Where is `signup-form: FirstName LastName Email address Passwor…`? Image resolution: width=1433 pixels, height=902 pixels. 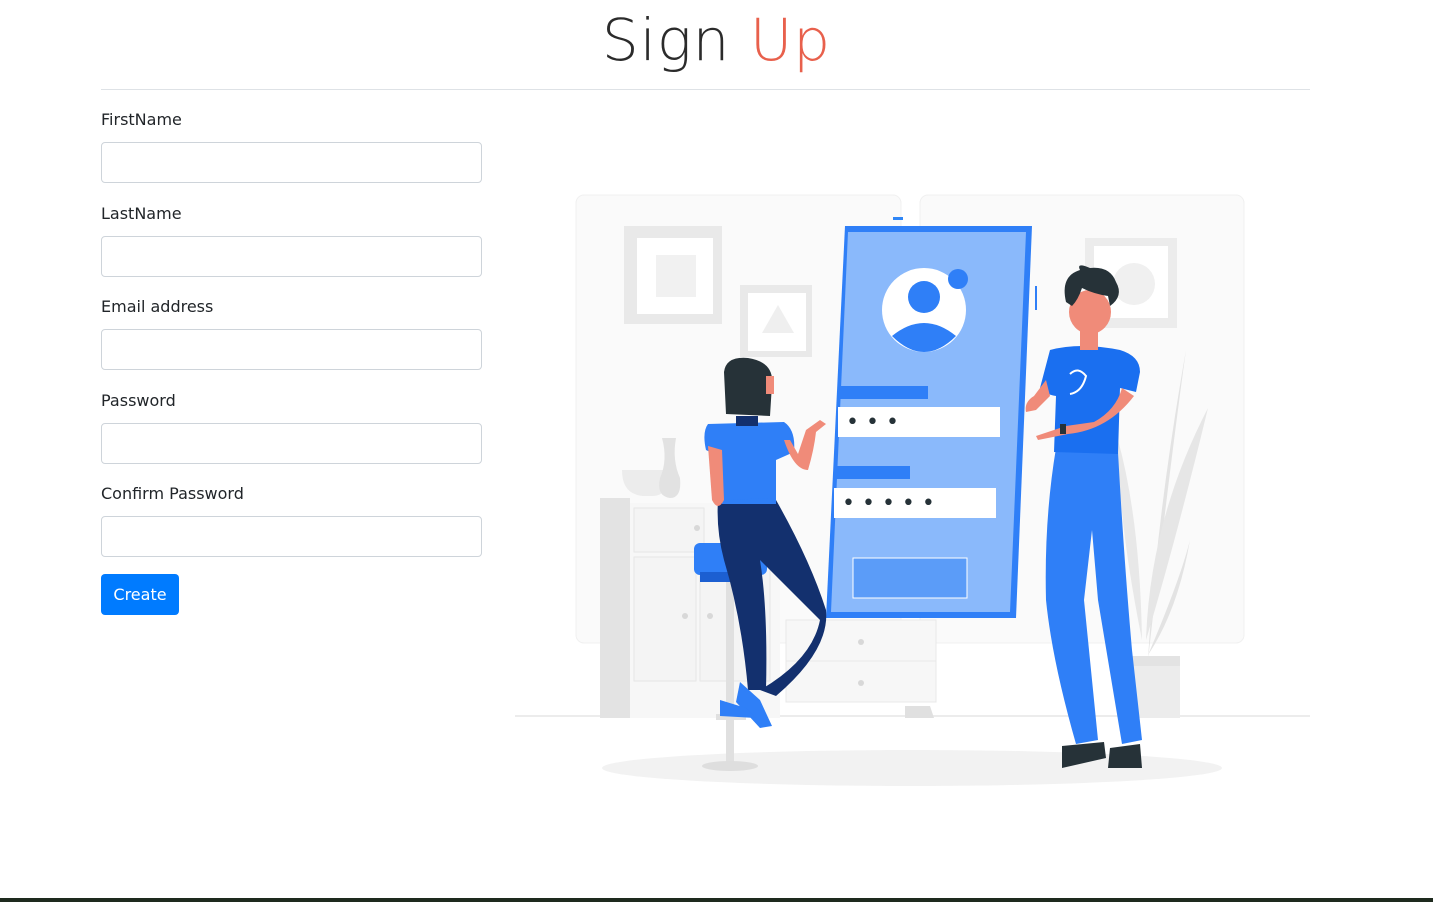
signup-form: FirstName LastName Email address Passwor… is located at coordinates (291, 344).